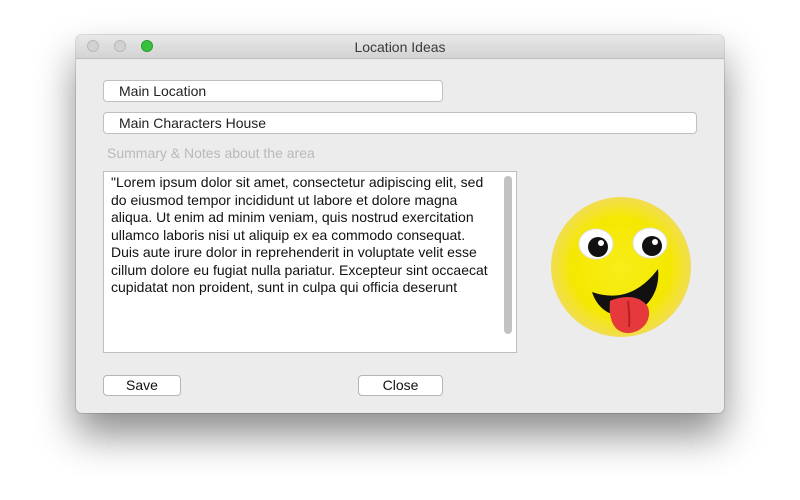  What do you see at coordinates (211, 153) in the screenshot?
I see `notes-label: Summary & Notes about the area` at bounding box center [211, 153].